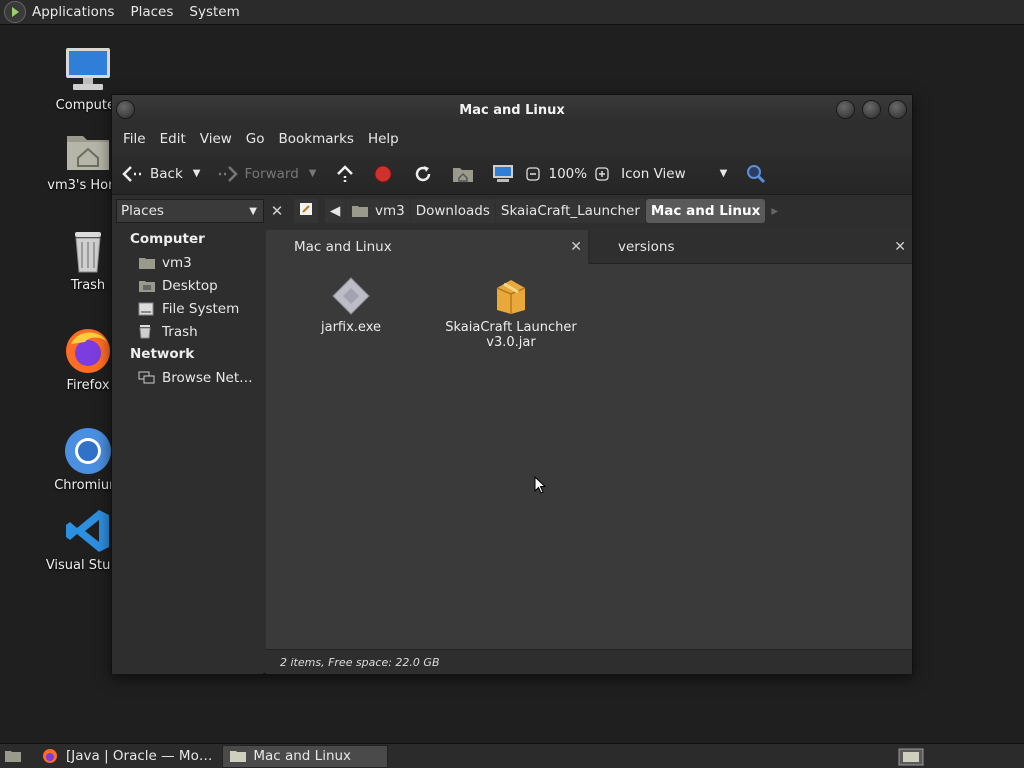 Image resolution: width=1024 pixels, height=768 pixels. I want to click on network-icon, so click(147, 378).